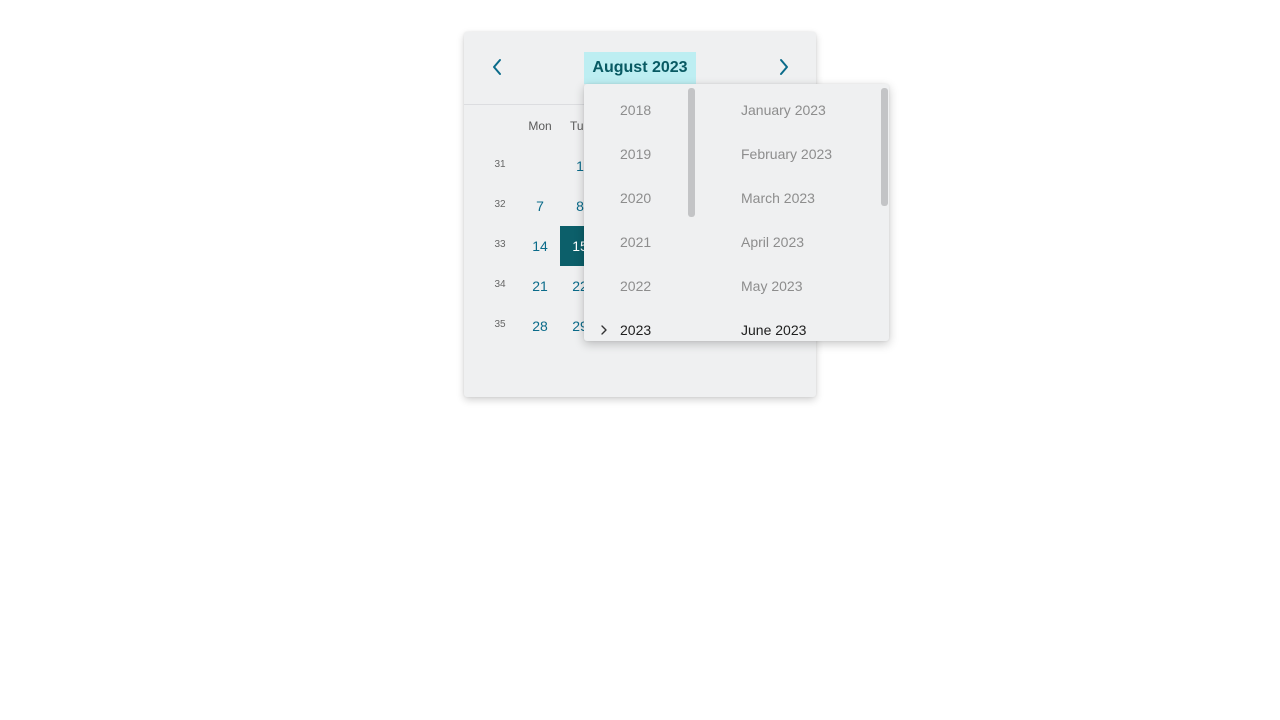 The image size is (1280, 720). Describe the element at coordinates (540, 246) in the screenshot. I see `day-cell: 14` at that location.